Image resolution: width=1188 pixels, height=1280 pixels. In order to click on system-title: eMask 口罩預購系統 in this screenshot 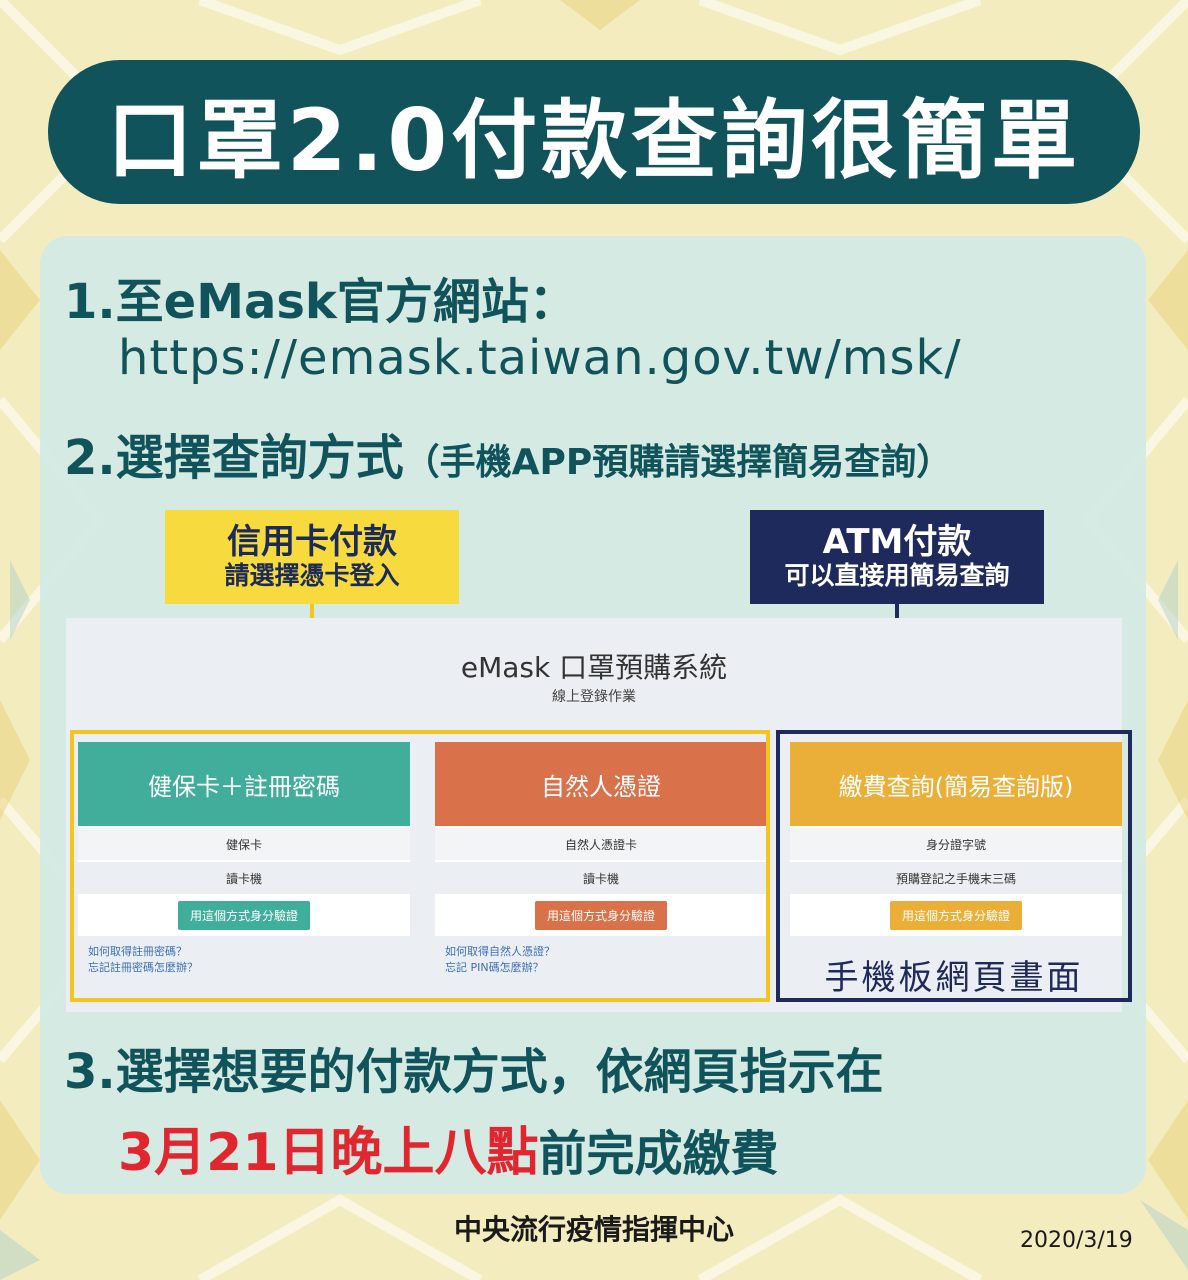, I will do `click(594, 667)`.